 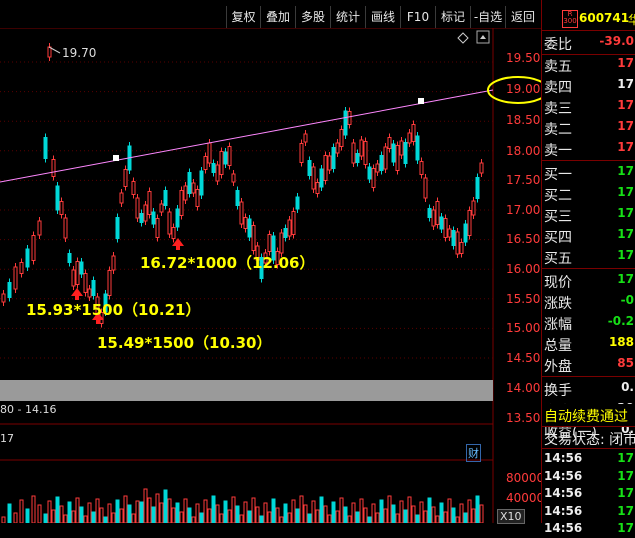 What do you see at coordinates (588, 43) in the screenshot?
I see `quote-row: 委比 -39.0` at bounding box center [588, 43].